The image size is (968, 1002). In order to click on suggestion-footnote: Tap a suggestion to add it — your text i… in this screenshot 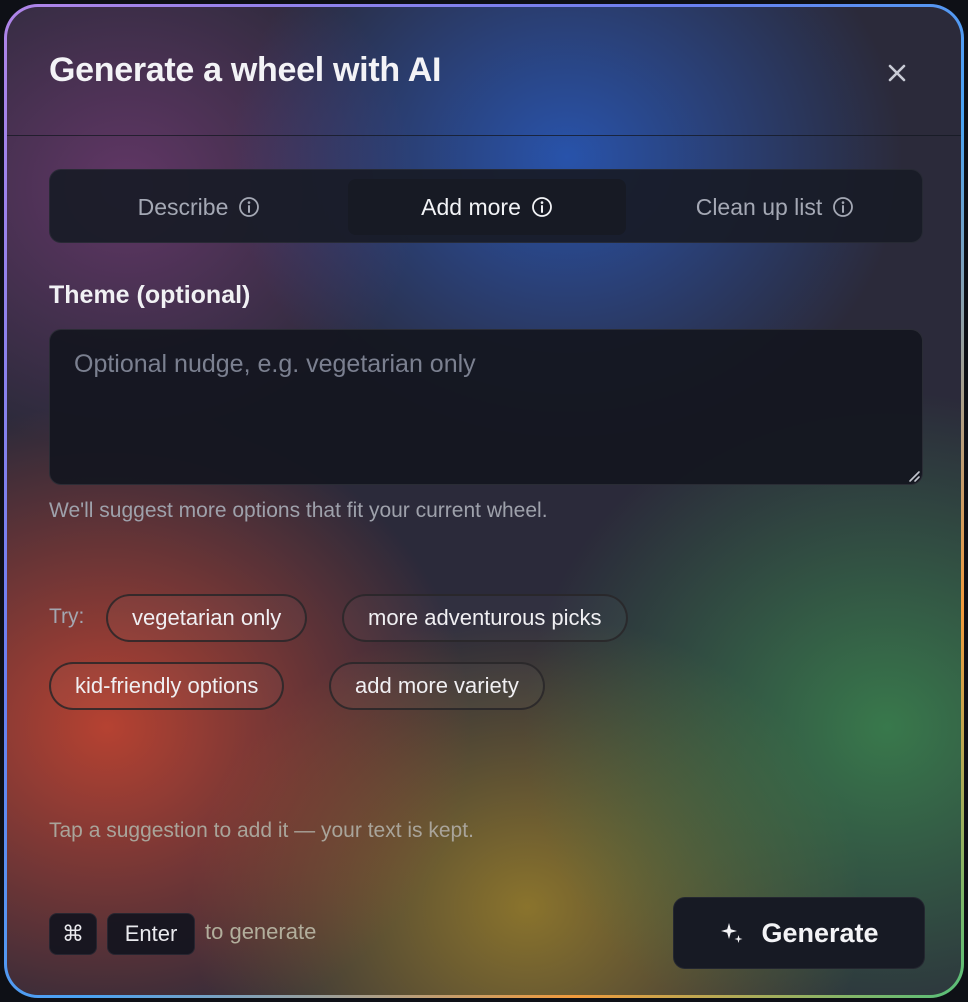, I will do `click(261, 830)`.